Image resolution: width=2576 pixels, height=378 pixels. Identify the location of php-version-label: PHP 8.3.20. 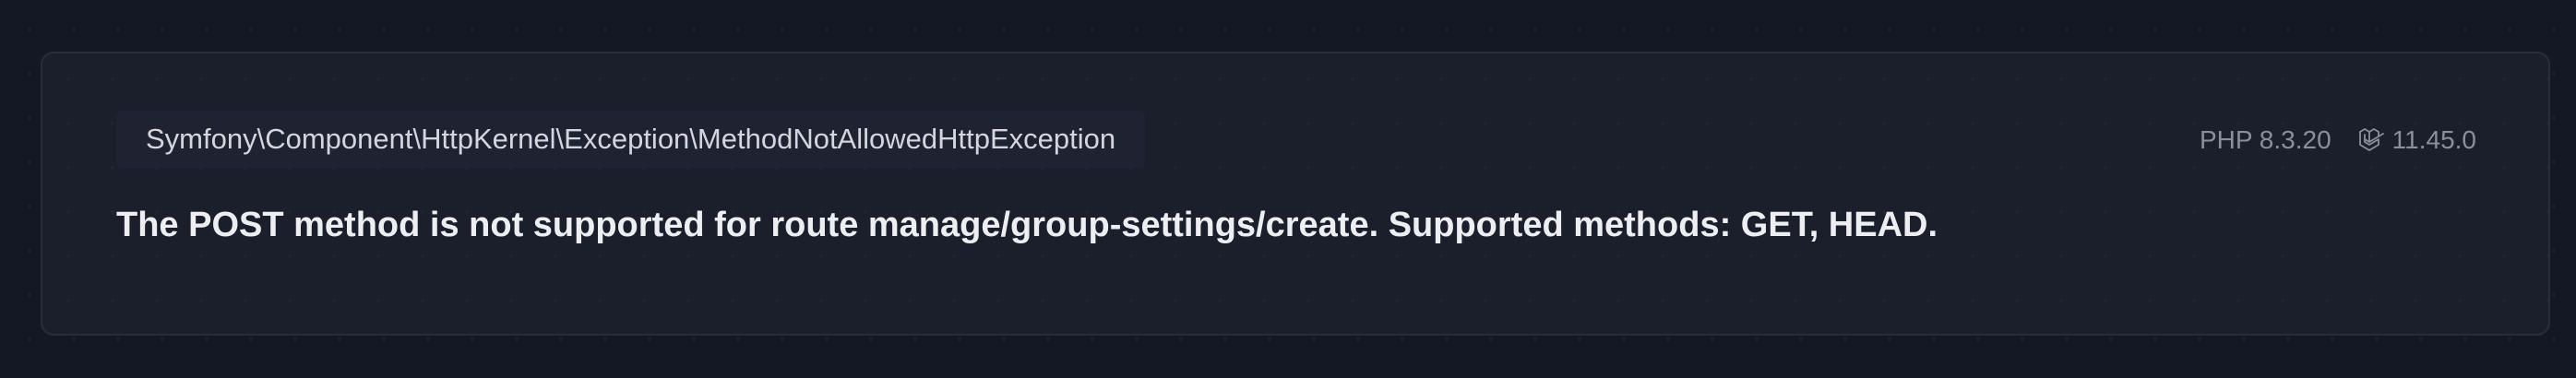
(2265, 139).